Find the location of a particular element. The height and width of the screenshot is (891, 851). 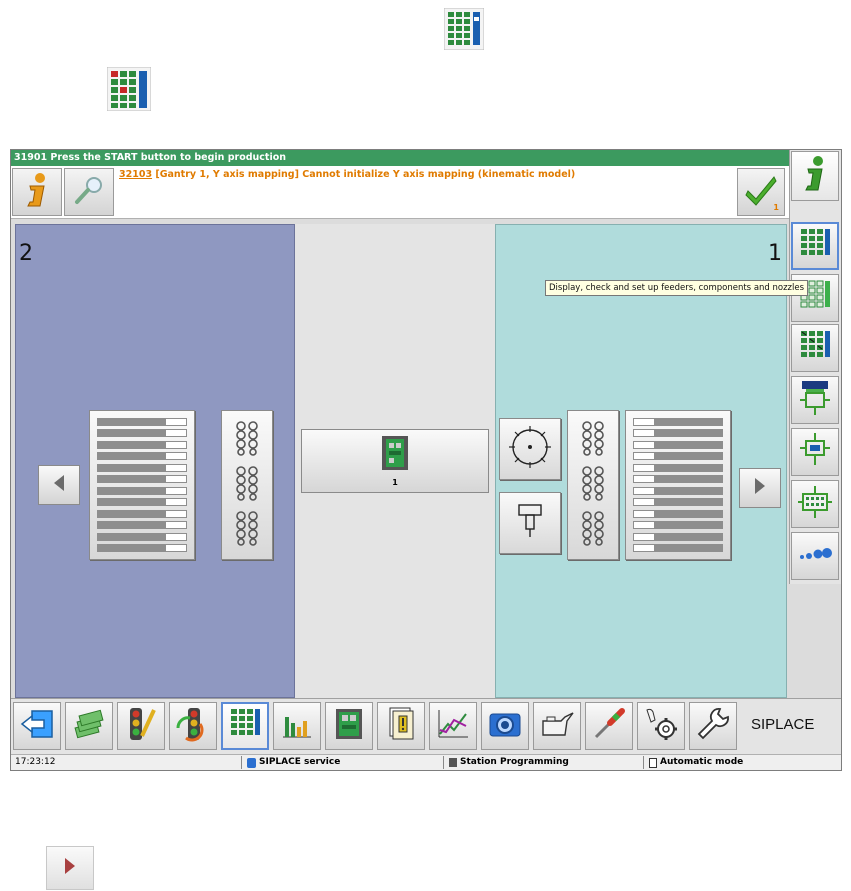

statistics-button is located at coordinates (297, 726).